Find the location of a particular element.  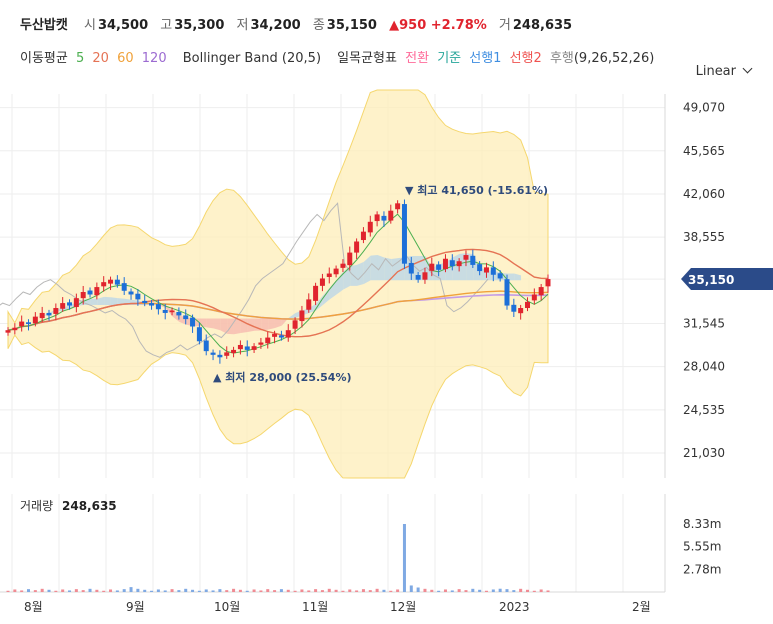

volume-tick-label: 2.78m is located at coordinates (702, 569).